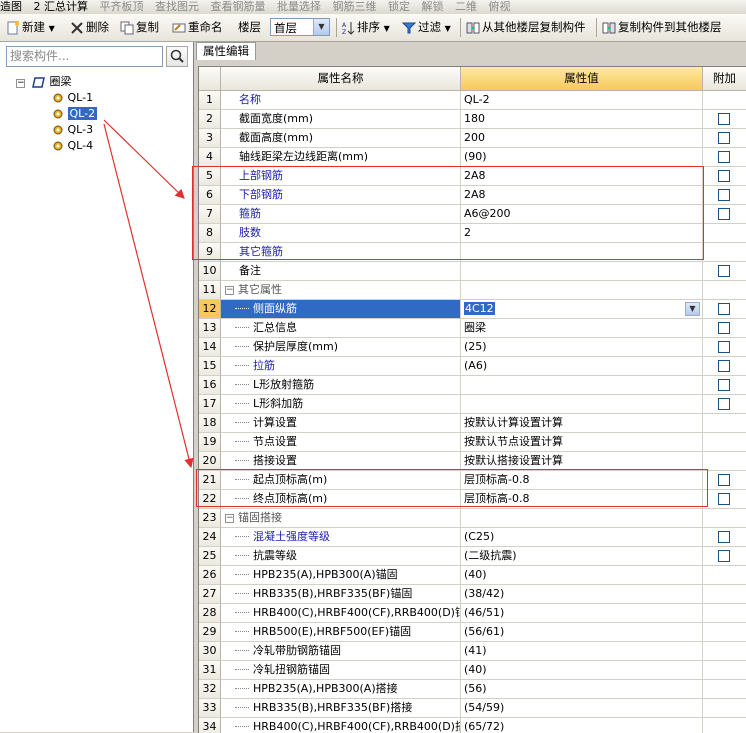 This screenshot has height=733, width=746. I want to click on property-name-cell: HRB335(B),HRBF335(BF)搭接, so click(341, 708).